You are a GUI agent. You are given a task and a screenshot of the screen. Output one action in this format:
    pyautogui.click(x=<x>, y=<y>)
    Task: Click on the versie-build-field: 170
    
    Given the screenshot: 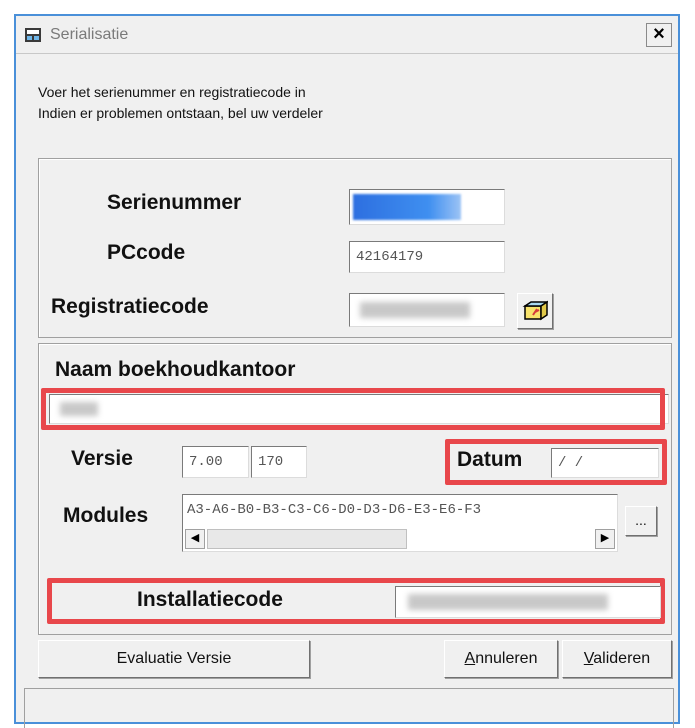 What is the action you would take?
    pyautogui.click(x=279, y=462)
    